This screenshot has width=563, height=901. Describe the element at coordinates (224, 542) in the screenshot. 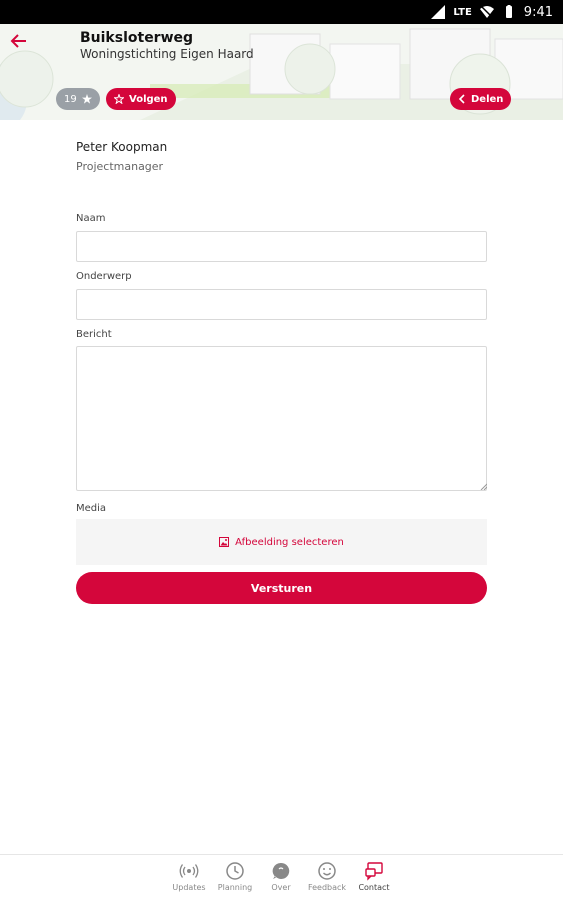

I see `image-icon` at that location.